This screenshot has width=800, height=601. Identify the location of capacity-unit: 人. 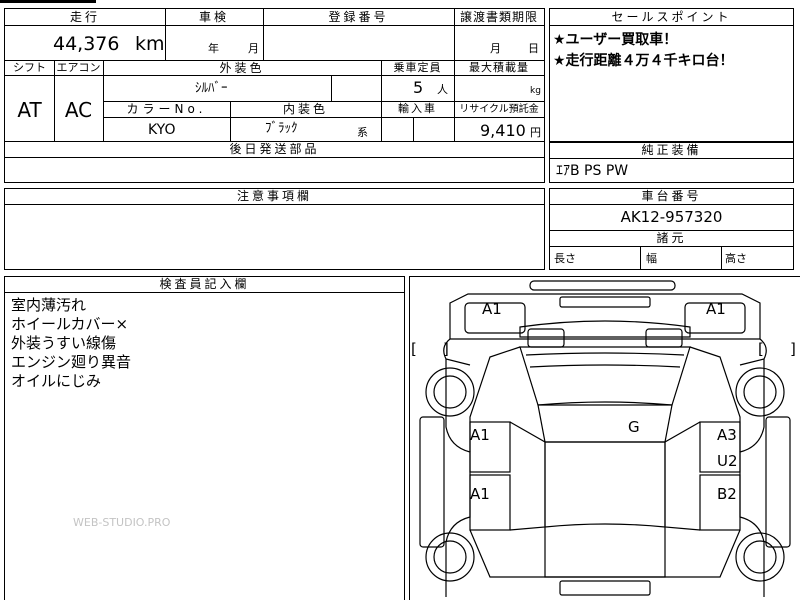
(442, 89).